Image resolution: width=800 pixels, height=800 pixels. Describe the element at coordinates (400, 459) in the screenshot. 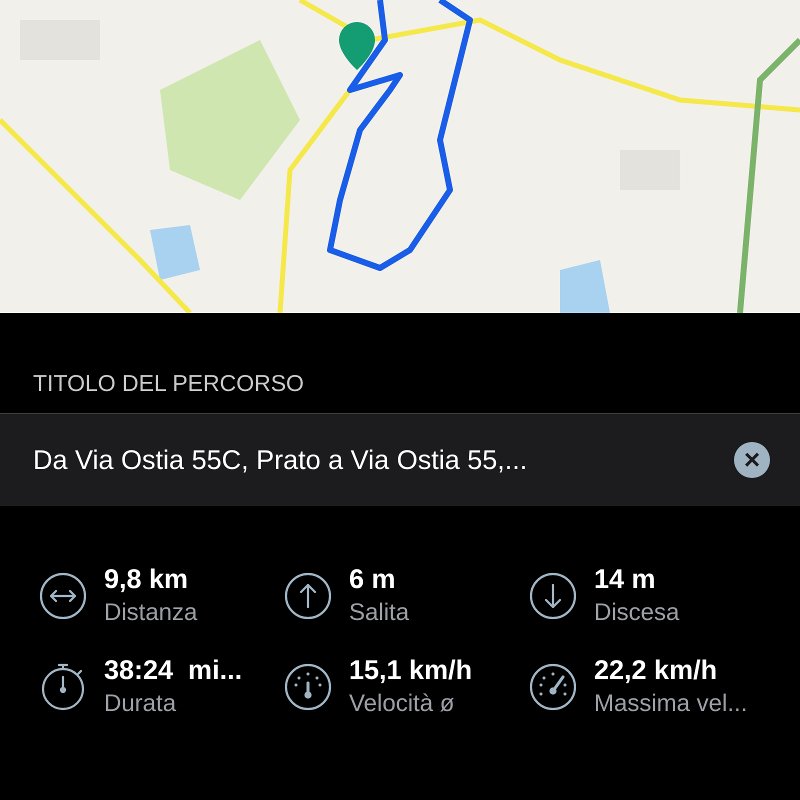

I see `title-field: Da Via Ostia 55C, Prato a Via Ostia 55,... ×` at that location.